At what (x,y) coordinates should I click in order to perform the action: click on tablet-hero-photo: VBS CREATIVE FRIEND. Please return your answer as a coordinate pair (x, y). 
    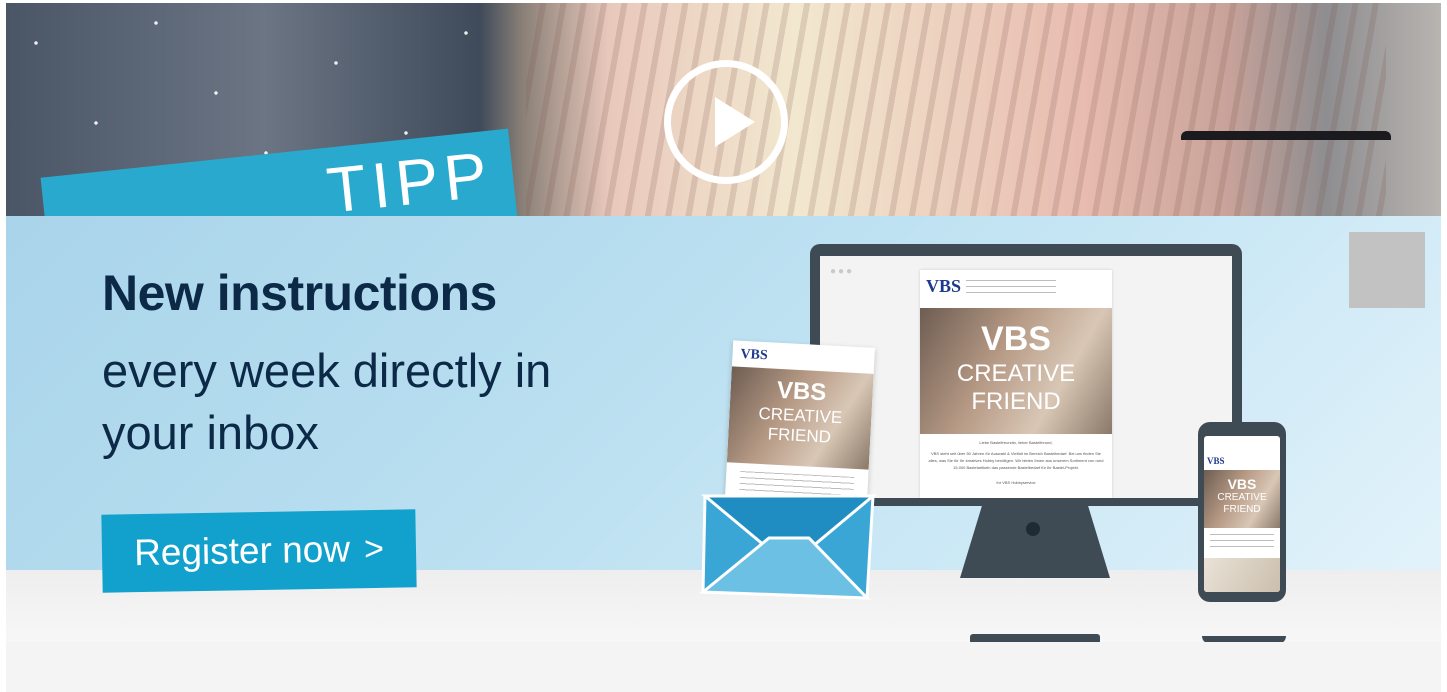
    Looking at the image, I should click on (800, 418).